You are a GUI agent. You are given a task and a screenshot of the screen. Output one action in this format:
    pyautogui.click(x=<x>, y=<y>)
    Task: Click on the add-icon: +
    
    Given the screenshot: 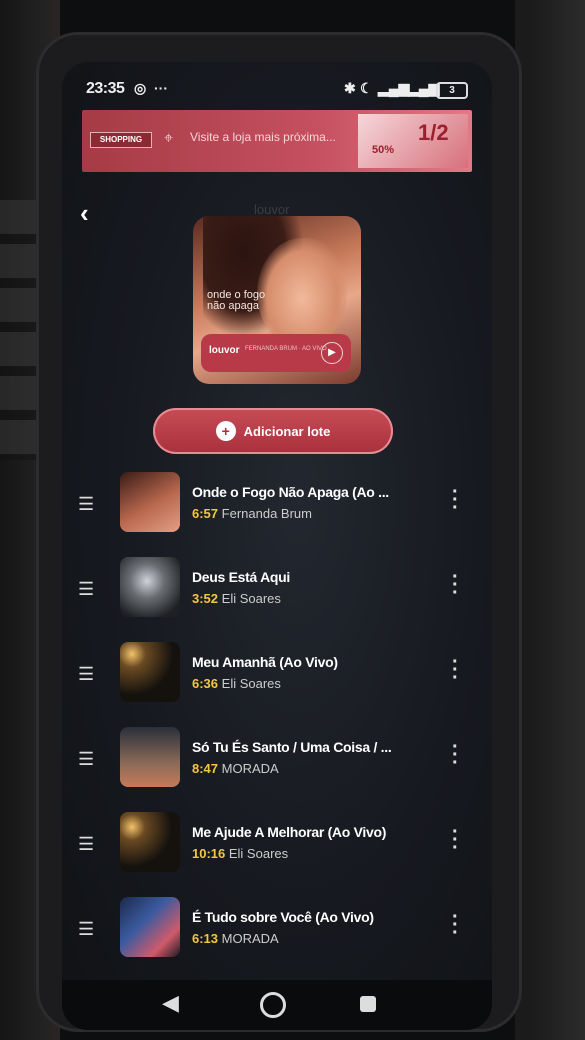 What is the action you would take?
    pyautogui.click(x=225, y=431)
    